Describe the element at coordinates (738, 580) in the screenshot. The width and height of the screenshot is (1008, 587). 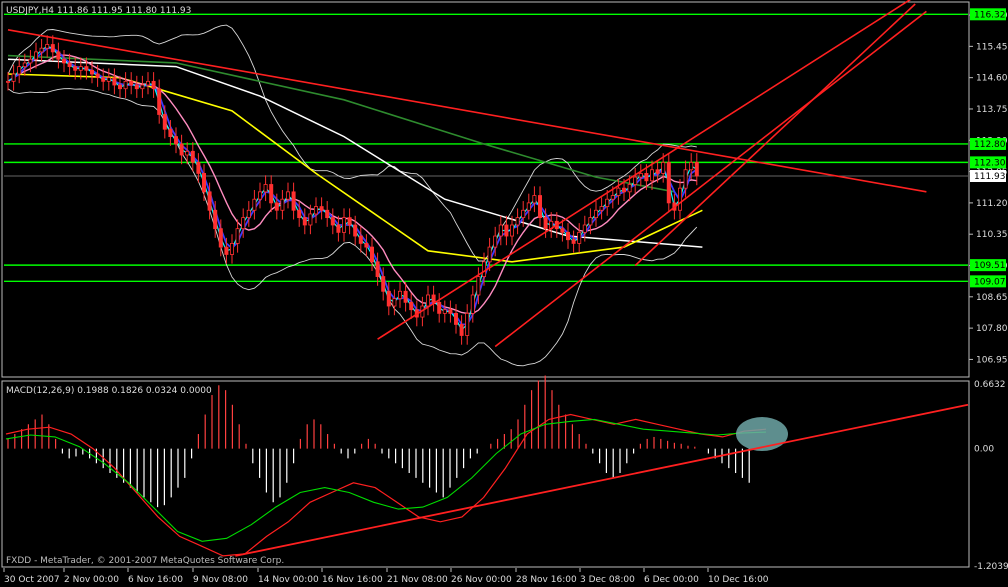
I see `time-tick-label: 10 Dec 16:00` at that location.